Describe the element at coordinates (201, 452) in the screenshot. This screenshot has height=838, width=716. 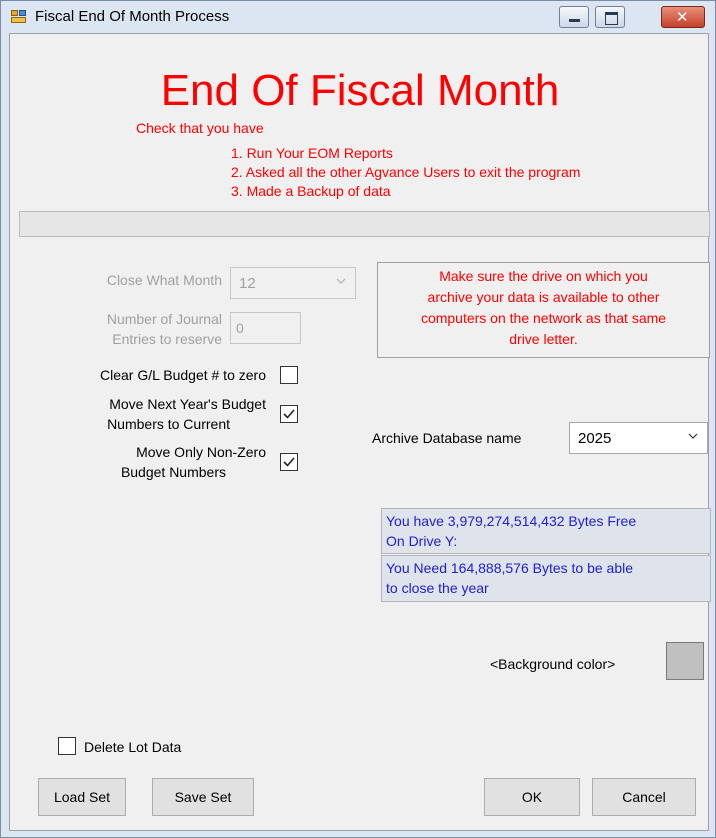
I see `nonzero-label-line1: Move Only Non-Zero` at that location.